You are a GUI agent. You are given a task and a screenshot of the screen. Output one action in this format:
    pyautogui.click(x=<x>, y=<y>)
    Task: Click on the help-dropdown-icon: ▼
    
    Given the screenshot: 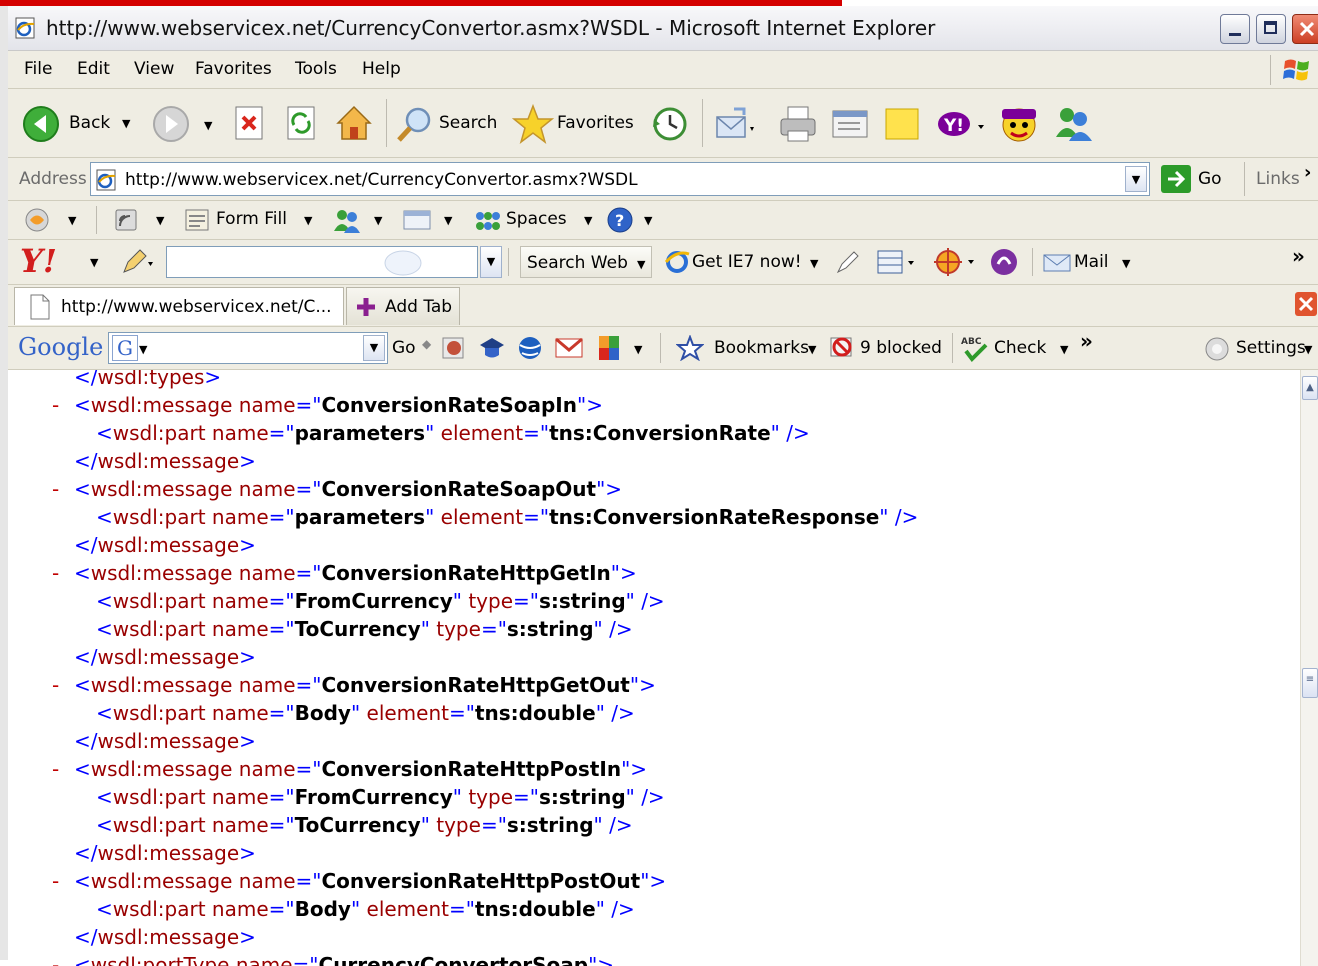 What is the action you would take?
    pyautogui.click(x=648, y=220)
    